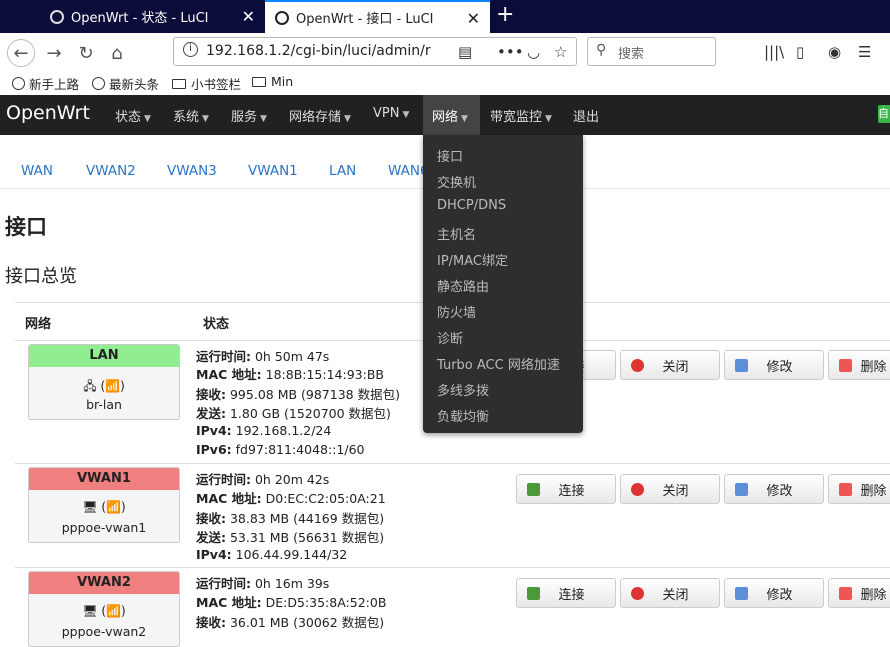 The image size is (890, 647). I want to click on library-icon: |||\, so click(774, 52).